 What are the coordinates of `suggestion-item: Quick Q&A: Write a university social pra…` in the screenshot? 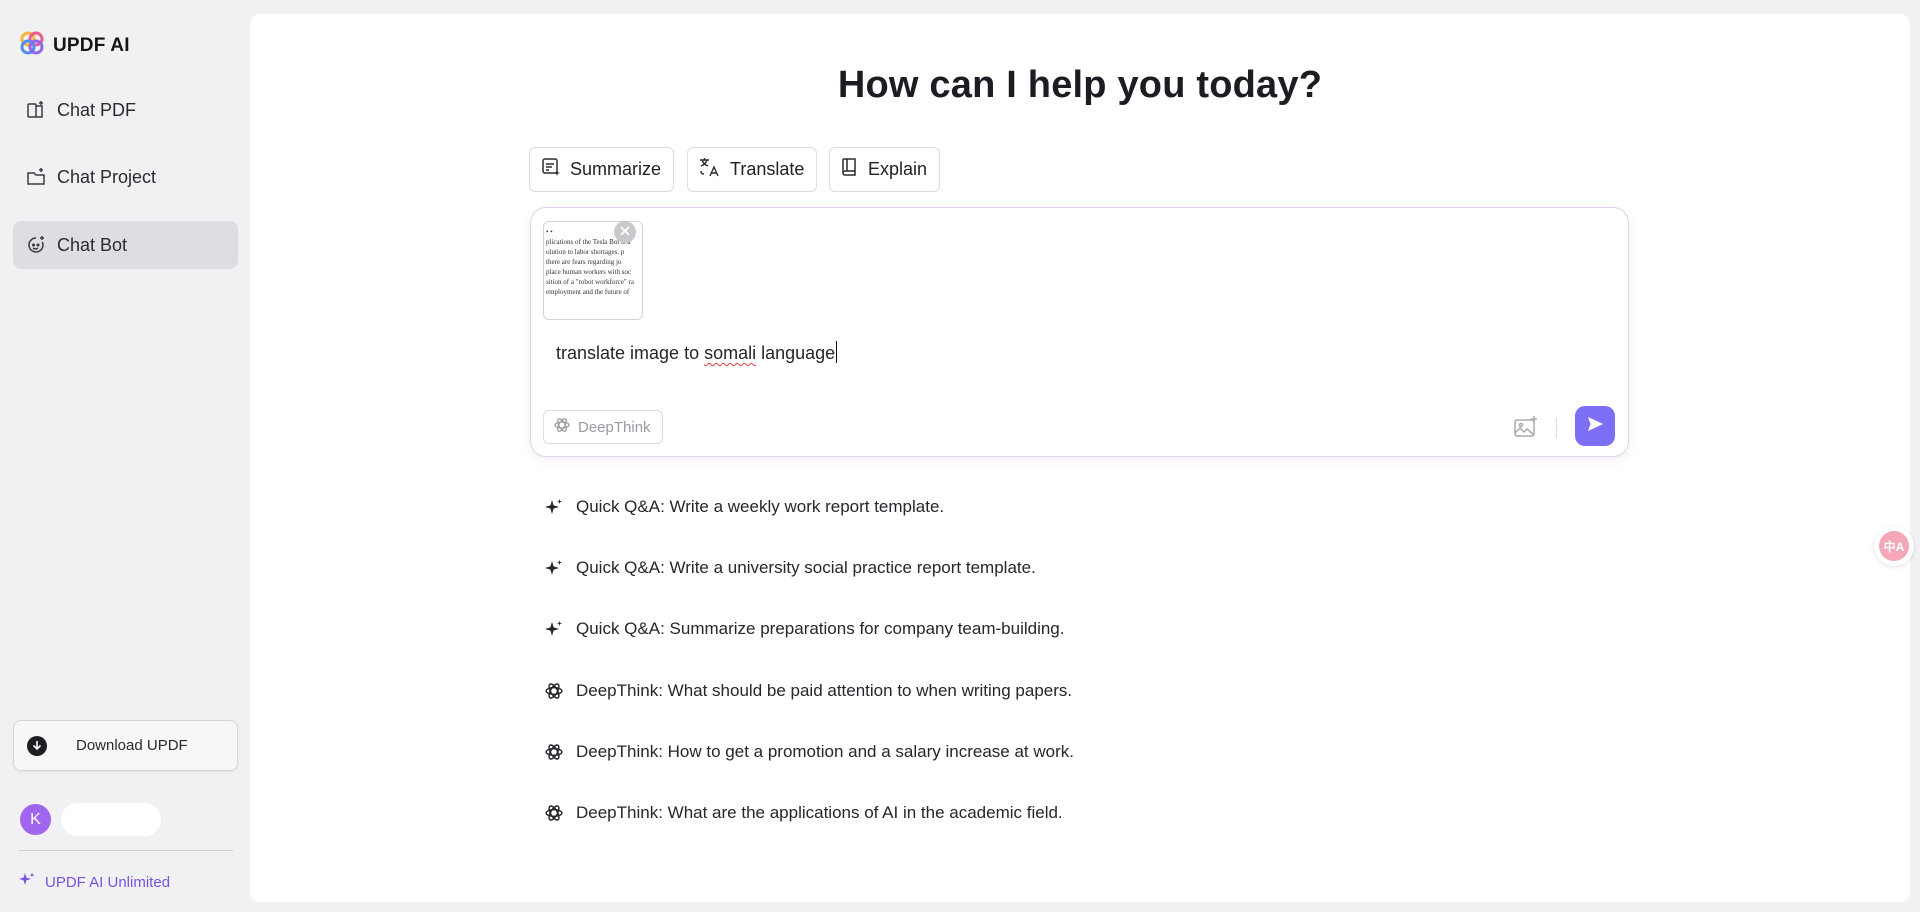 It's located at (790, 568).